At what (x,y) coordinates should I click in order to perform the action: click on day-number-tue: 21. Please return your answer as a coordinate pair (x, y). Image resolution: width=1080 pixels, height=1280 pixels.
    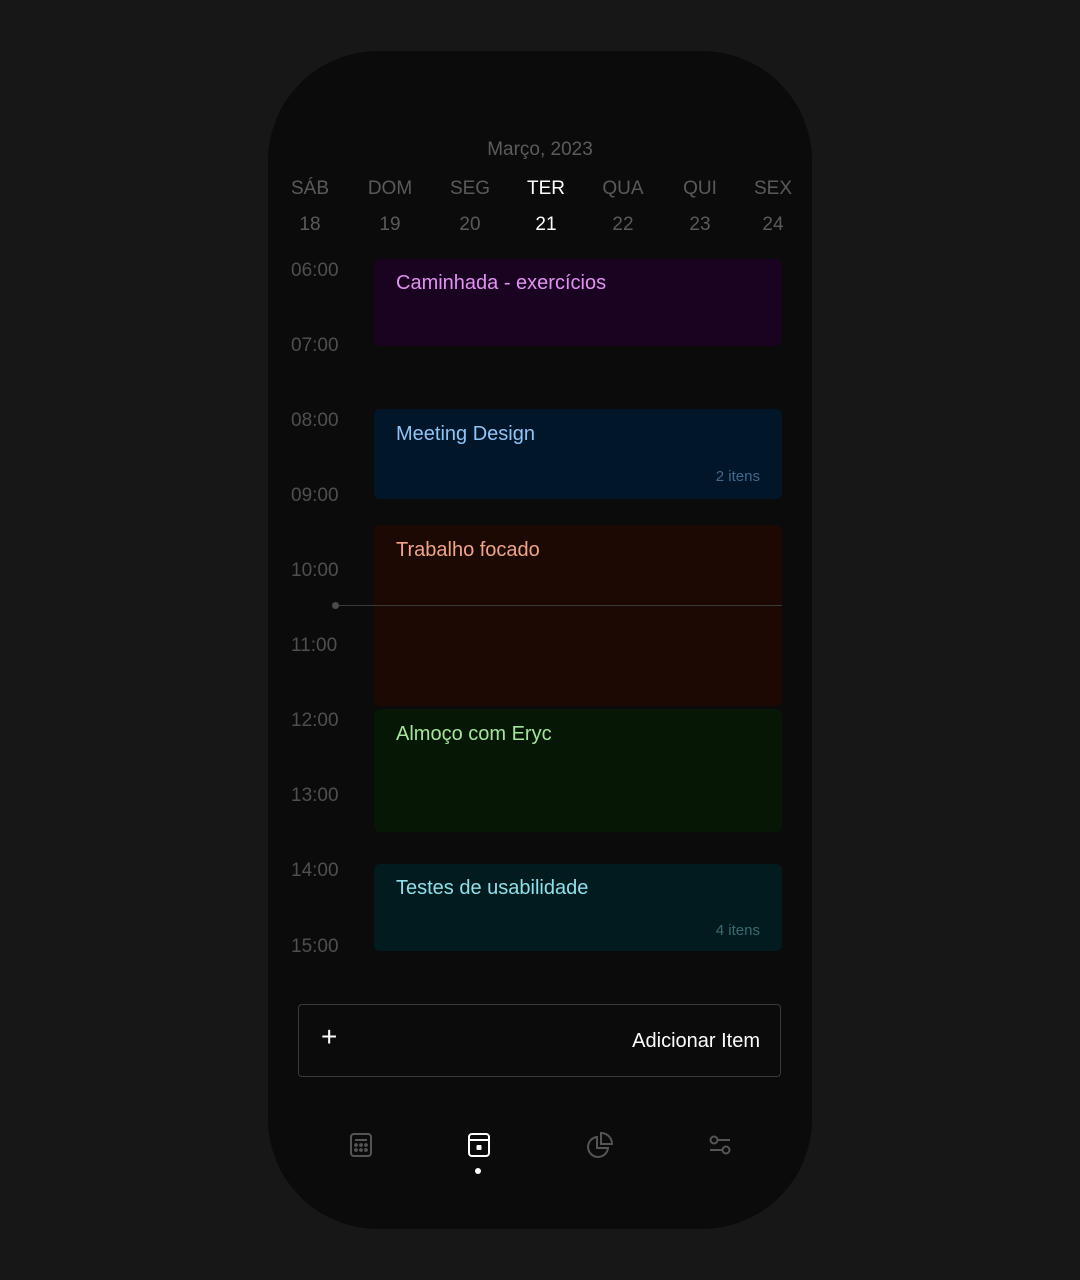
    Looking at the image, I should click on (545, 225).